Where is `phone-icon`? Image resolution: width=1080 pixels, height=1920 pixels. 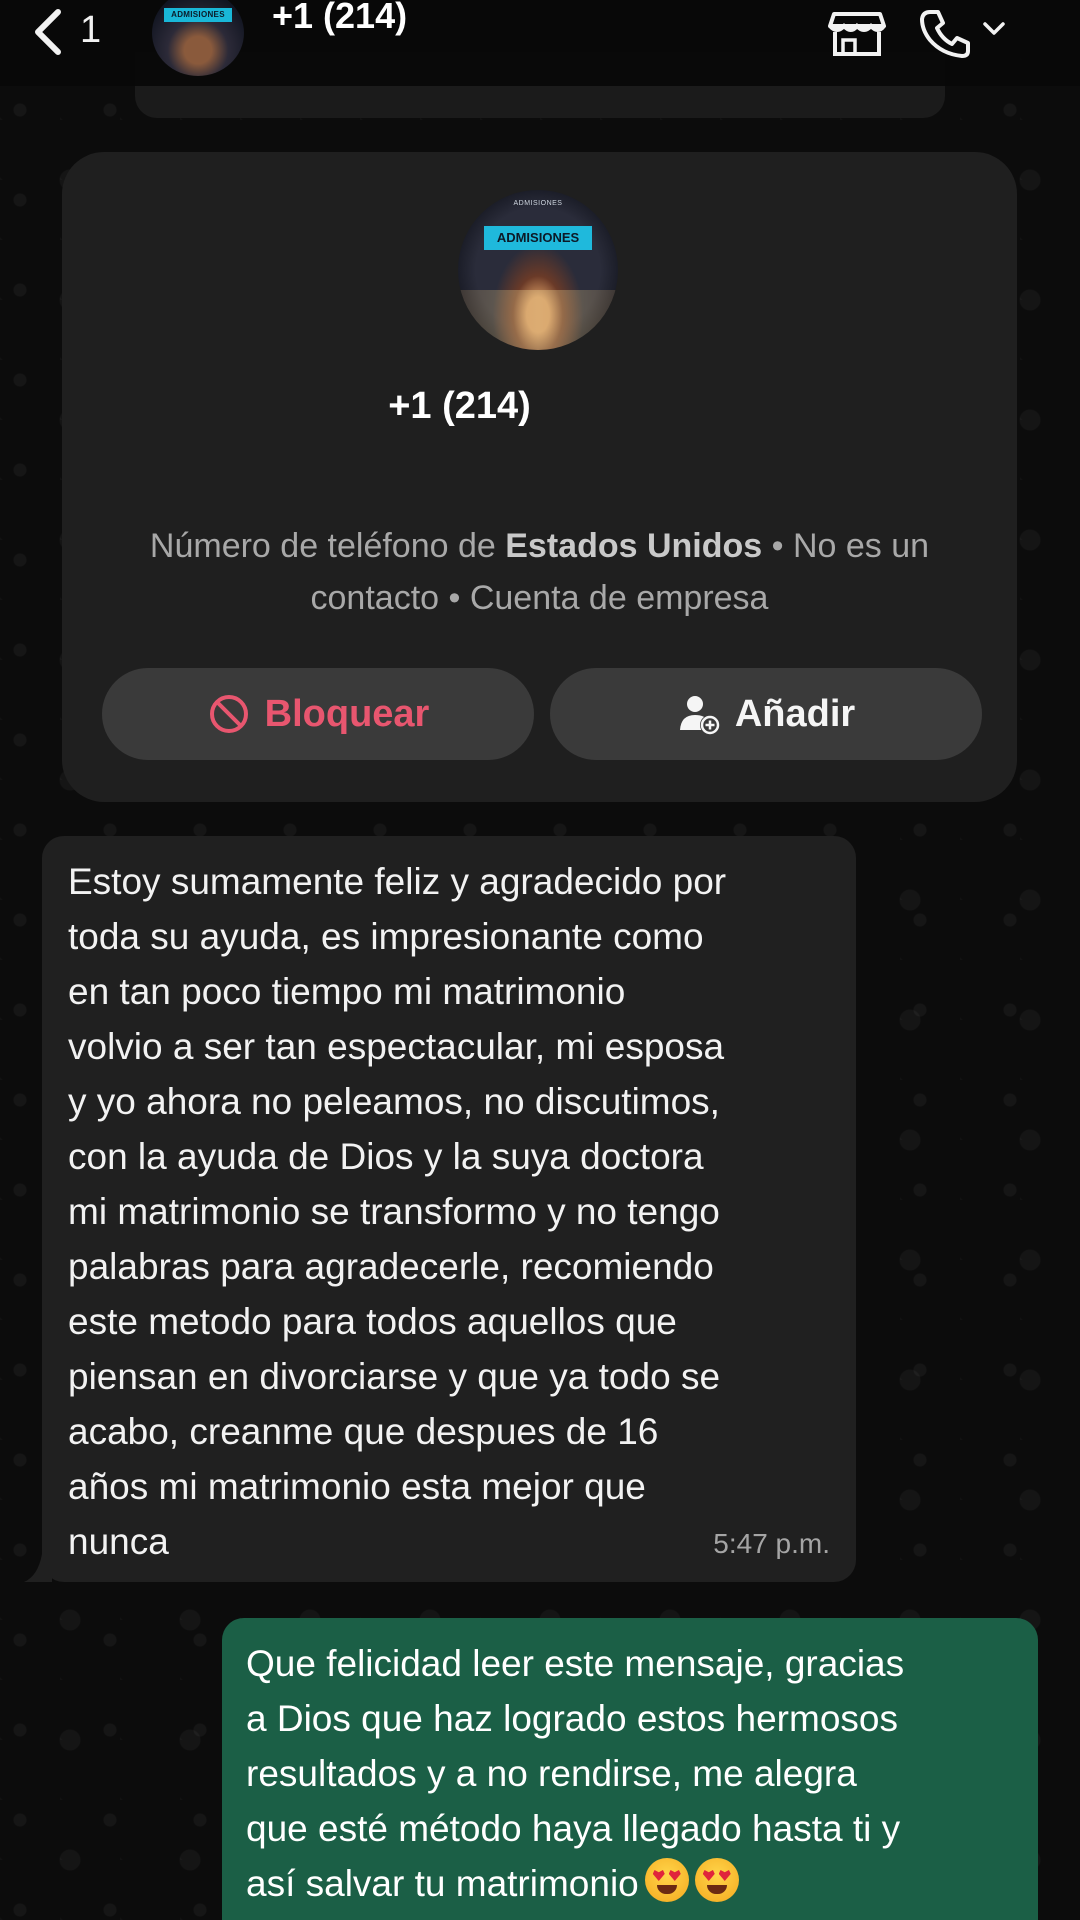 phone-icon is located at coordinates (946, 34).